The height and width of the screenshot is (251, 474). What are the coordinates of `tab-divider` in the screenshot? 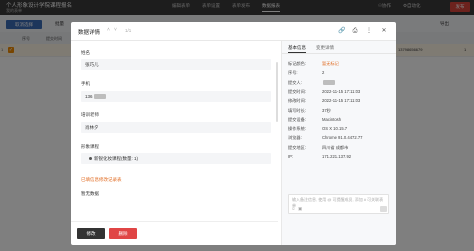 It's located at (339, 53).